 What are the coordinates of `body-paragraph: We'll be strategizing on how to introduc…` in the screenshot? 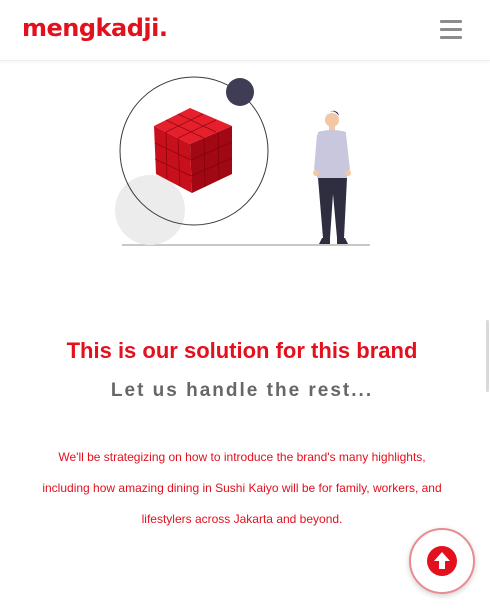 It's located at (242, 488).